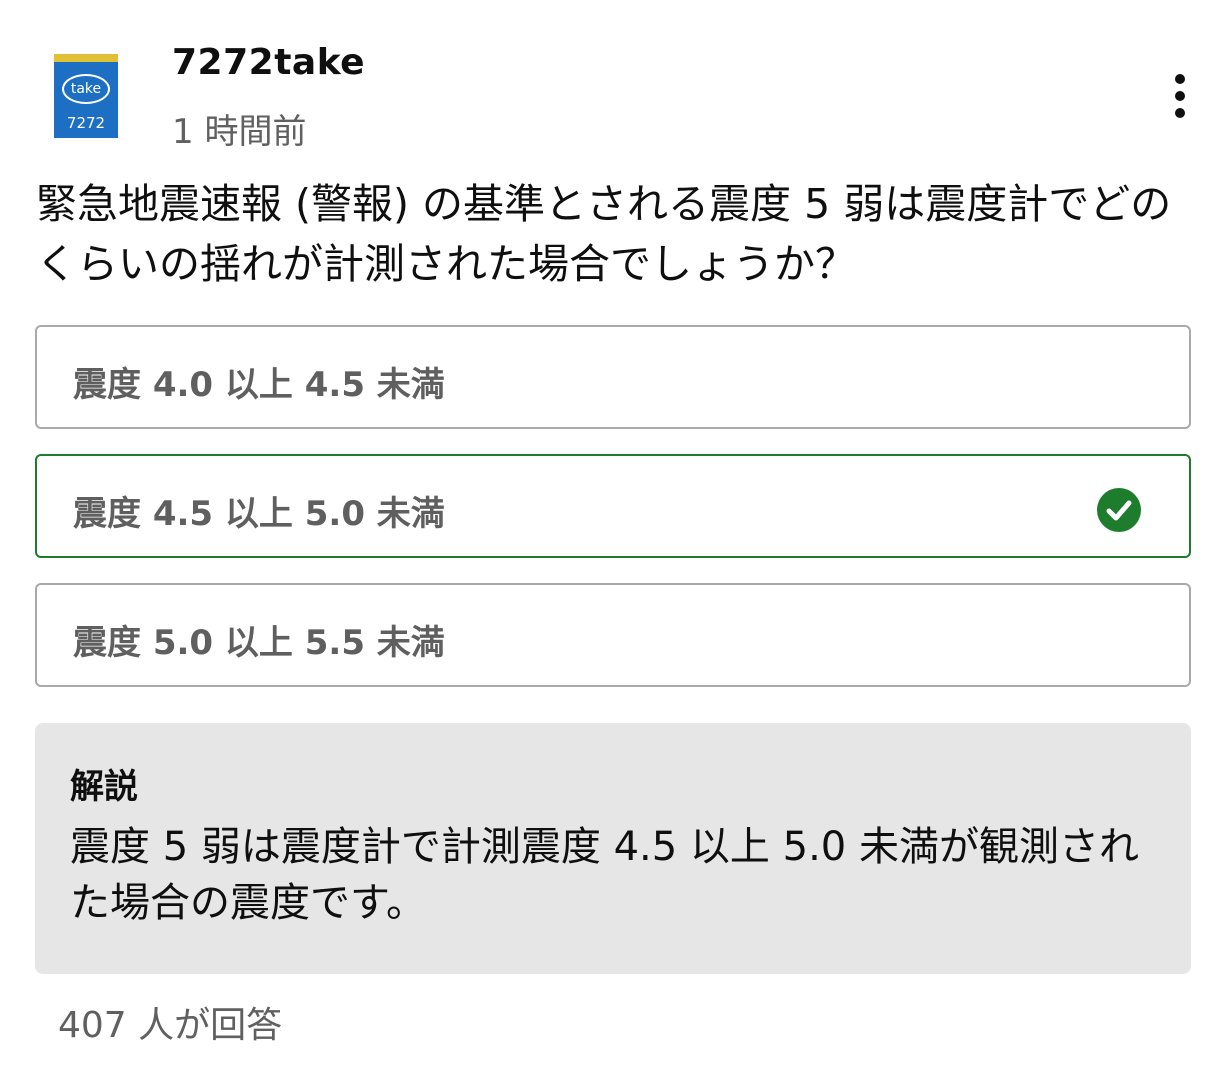 Image resolution: width=1227 pixels, height=1080 pixels. I want to click on option-label: 震度 4.0 以上 4.5 未満, so click(259, 385).